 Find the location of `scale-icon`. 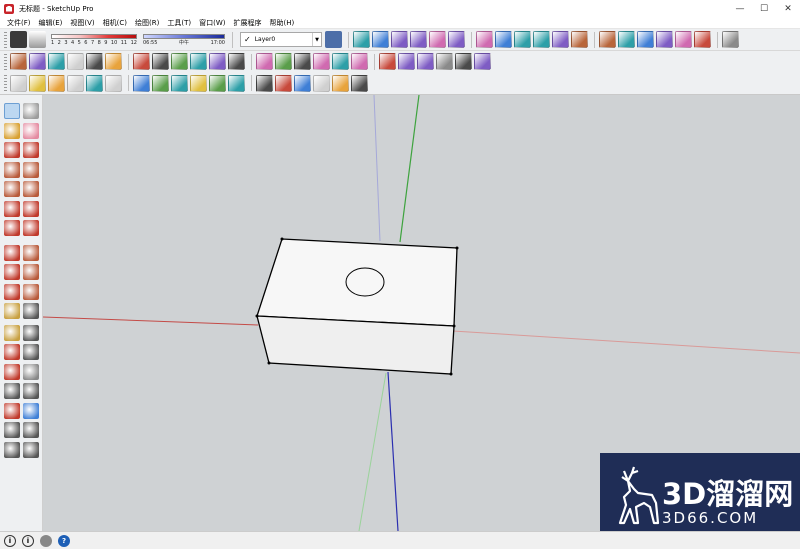

scale-icon is located at coordinates (179, 61).